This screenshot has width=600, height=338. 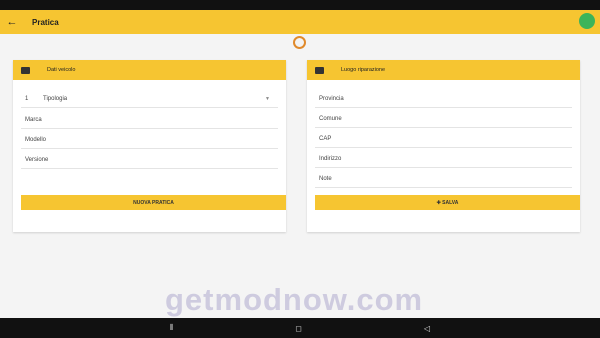 What do you see at coordinates (37, 159) in the screenshot?
I see `versione-label: Versione` at bounding box center [37, 159].